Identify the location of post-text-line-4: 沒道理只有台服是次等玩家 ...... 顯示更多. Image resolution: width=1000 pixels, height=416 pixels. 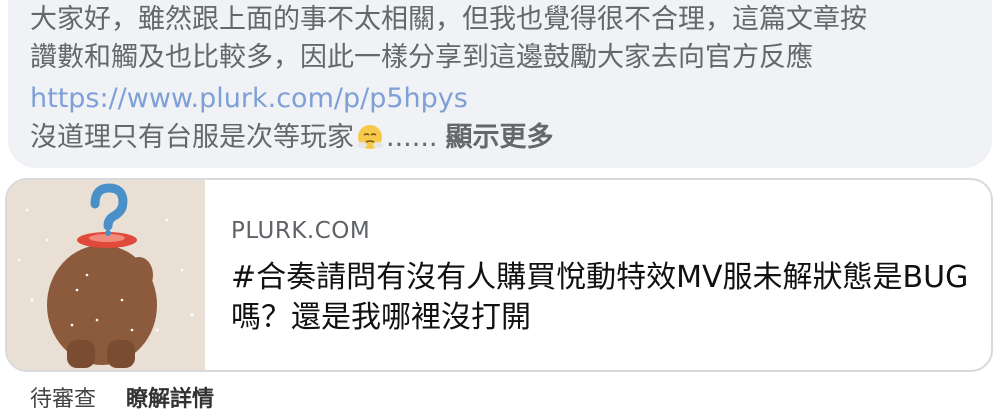
(292, 138).